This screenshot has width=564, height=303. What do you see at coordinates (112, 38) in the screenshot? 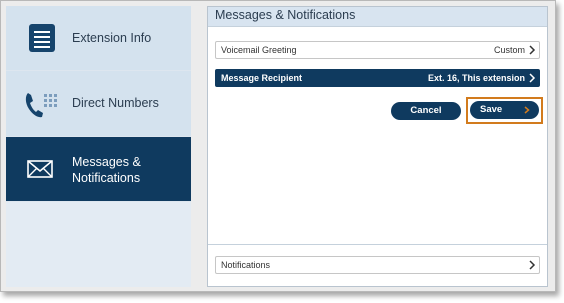
I see `sidebar-item-label: Extension Info` at bounding box center [112, 38].